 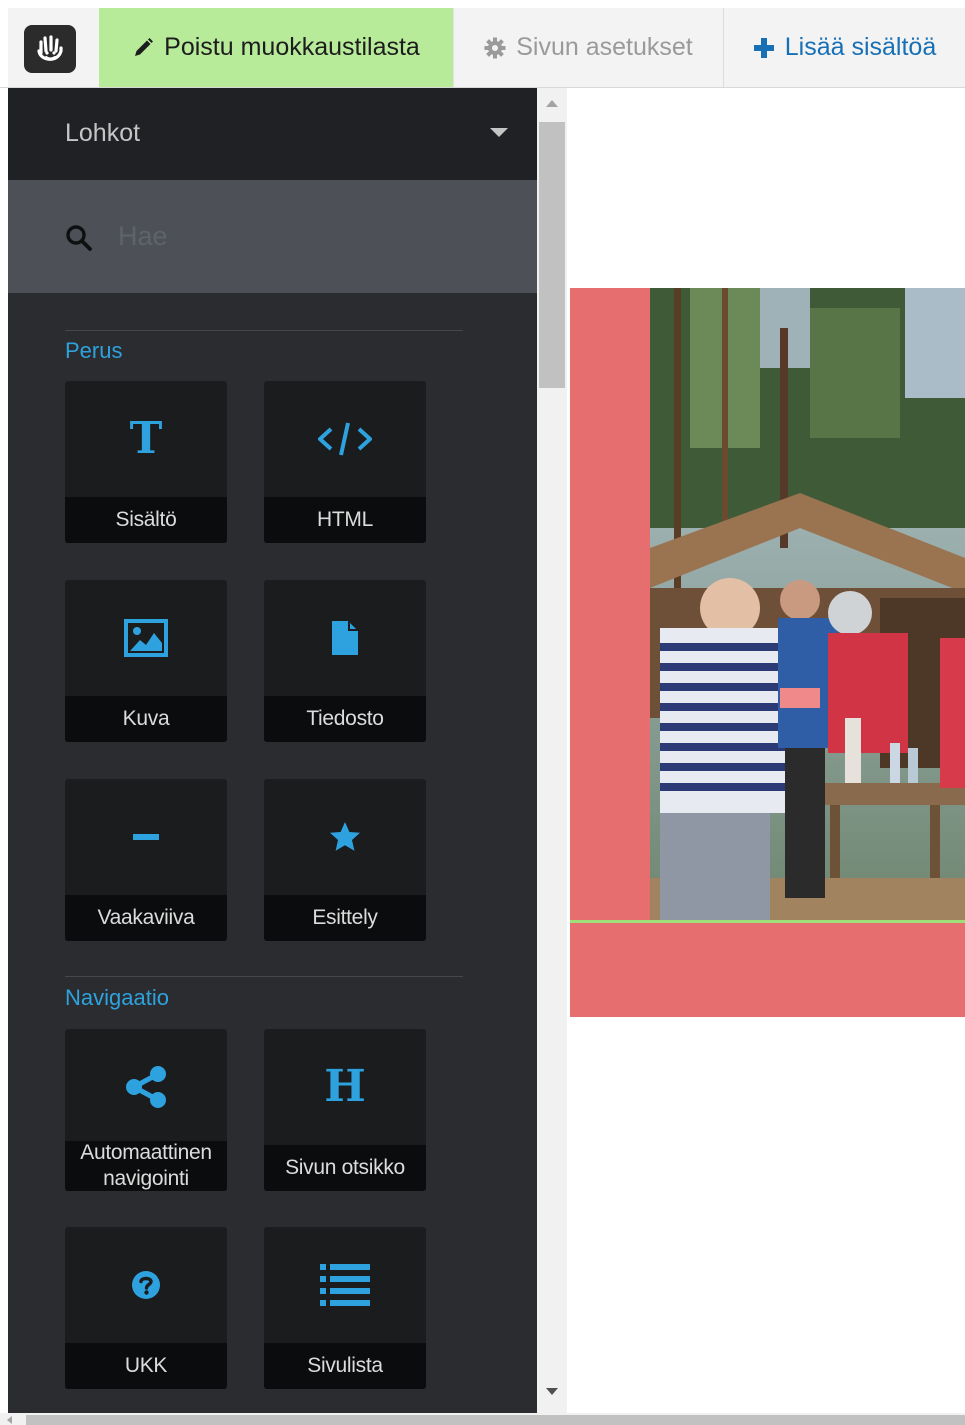 I want to click on block-tile-page-list: Sivulista, so click(x=345, y=1308).